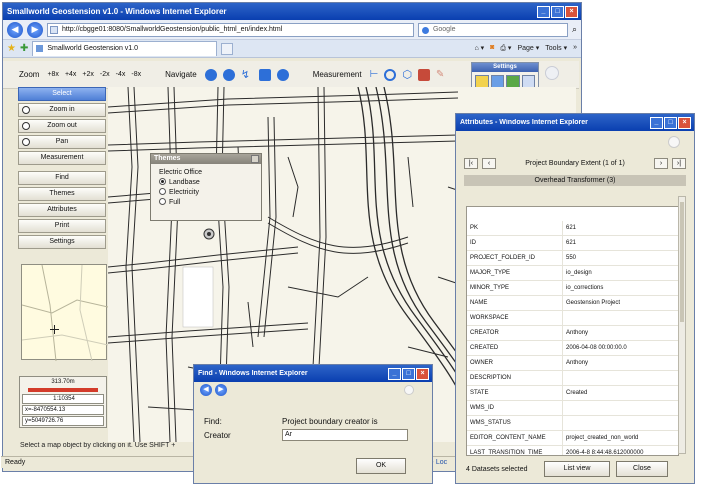 The height and width of the screenshot is (487, 707). What do you see at coordinates (282, 74) in the screenshot?
I see `help-icon` at bounding box center [282, 74].